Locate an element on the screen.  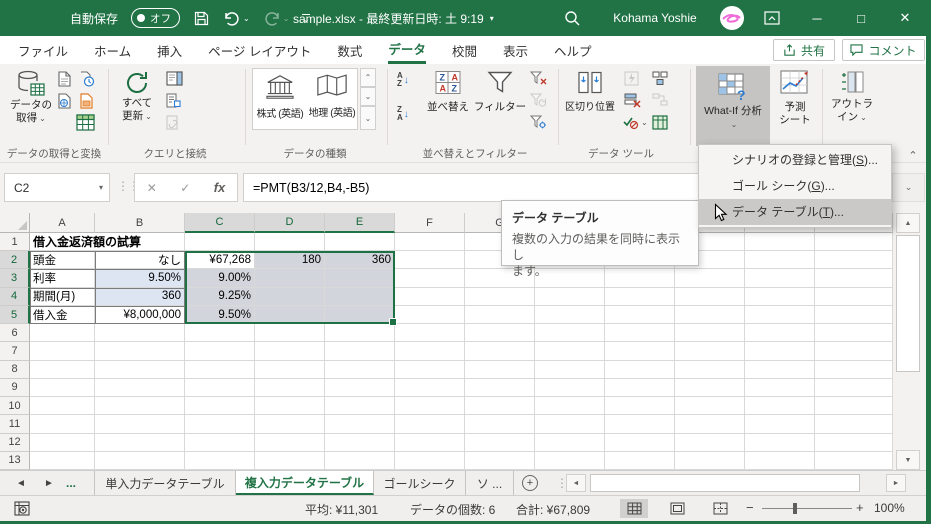
geography-button: 地理 (英語) is located at coordinates (332, 93).